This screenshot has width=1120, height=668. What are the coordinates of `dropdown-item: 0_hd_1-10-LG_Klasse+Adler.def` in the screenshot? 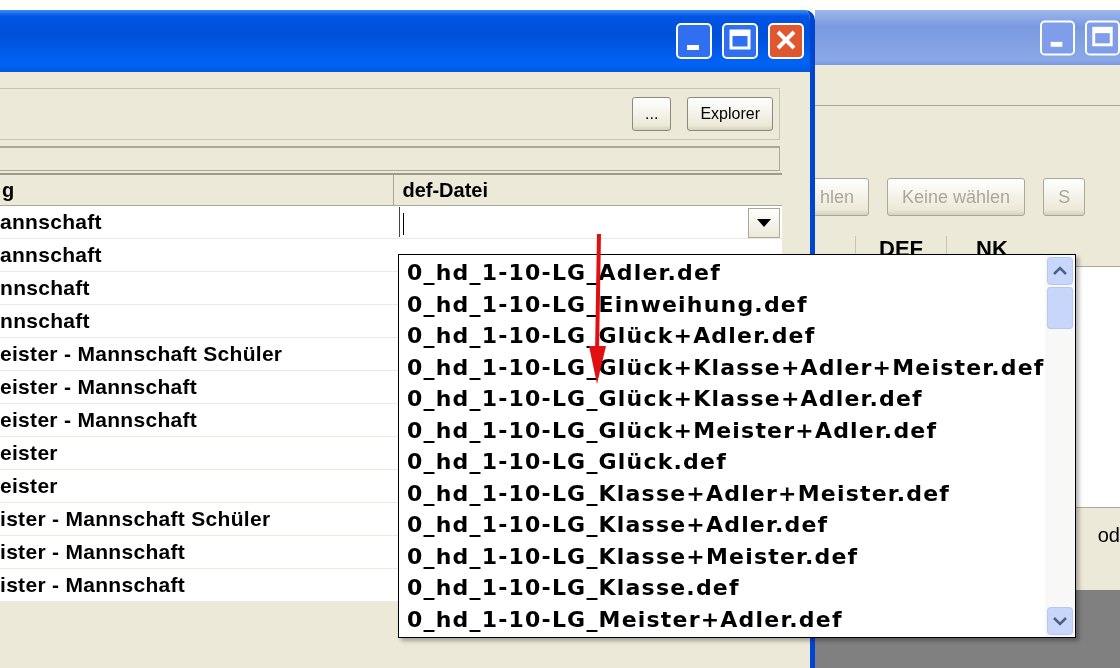 It's located at (722, 525).